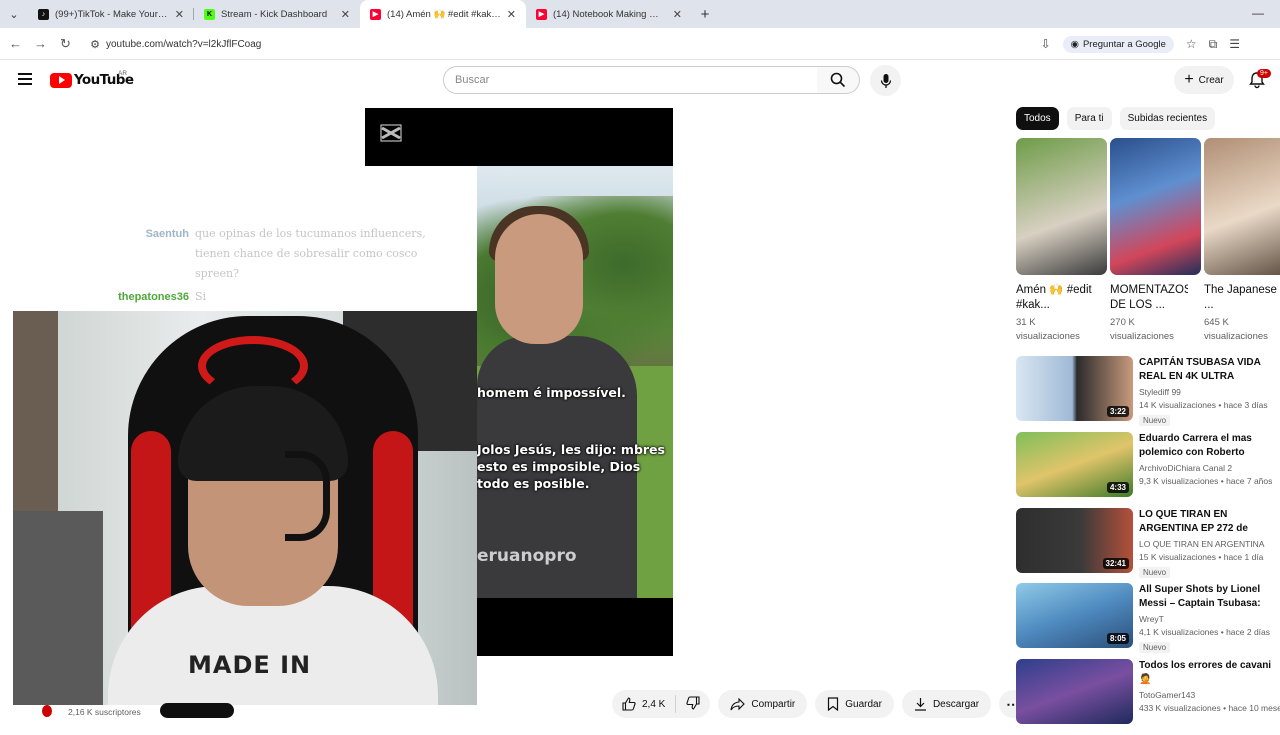 This screenshot has height=735, width=1280. Describe the element at coordinates (1201, 556) in the screenshot. I see `video-meta: 15 K visualizaciones • hace 1 día` at that location.